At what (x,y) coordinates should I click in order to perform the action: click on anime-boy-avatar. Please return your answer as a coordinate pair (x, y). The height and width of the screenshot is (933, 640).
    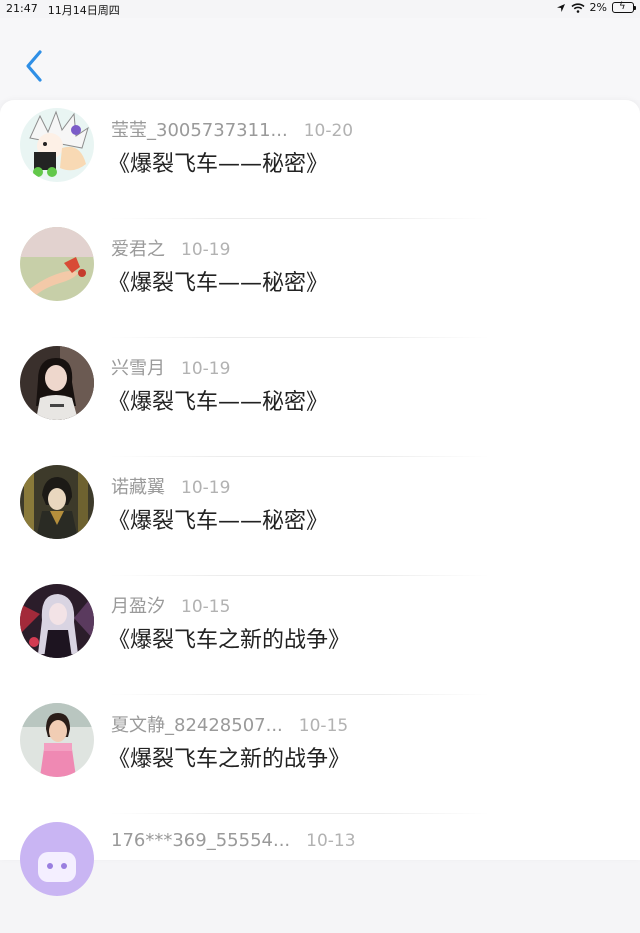
    Looking at the image, I should click on (57, 502).